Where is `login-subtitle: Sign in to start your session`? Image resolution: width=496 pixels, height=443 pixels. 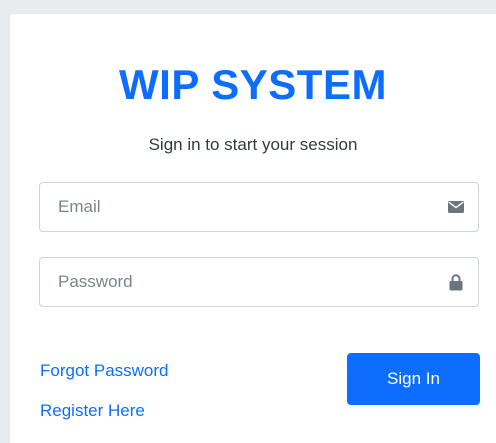 login-subtitle: Sign in to start your session is located at coordinates (253, 144).